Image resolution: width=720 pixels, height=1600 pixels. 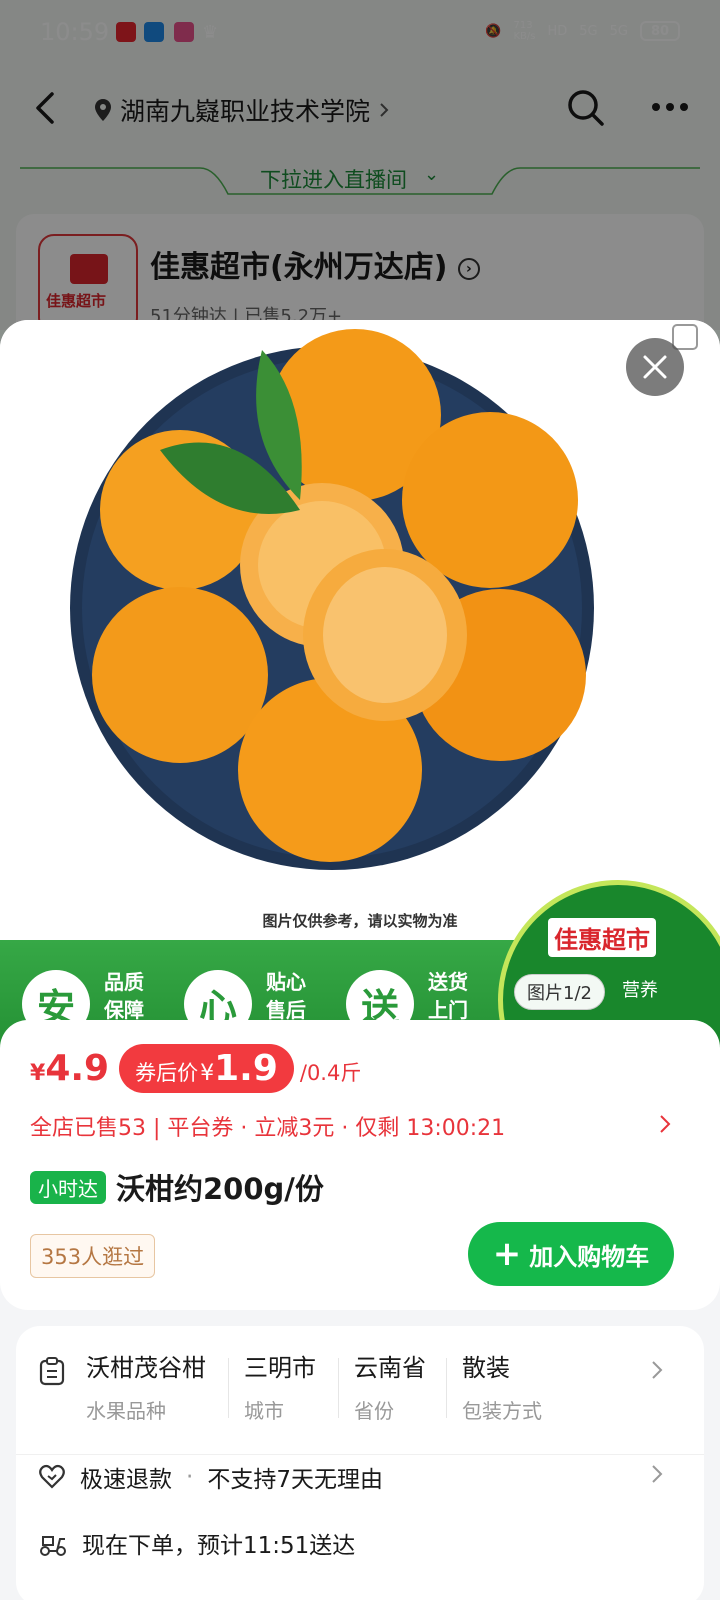 I want to click on plus-icon: +, so click(x=507, y=1254).